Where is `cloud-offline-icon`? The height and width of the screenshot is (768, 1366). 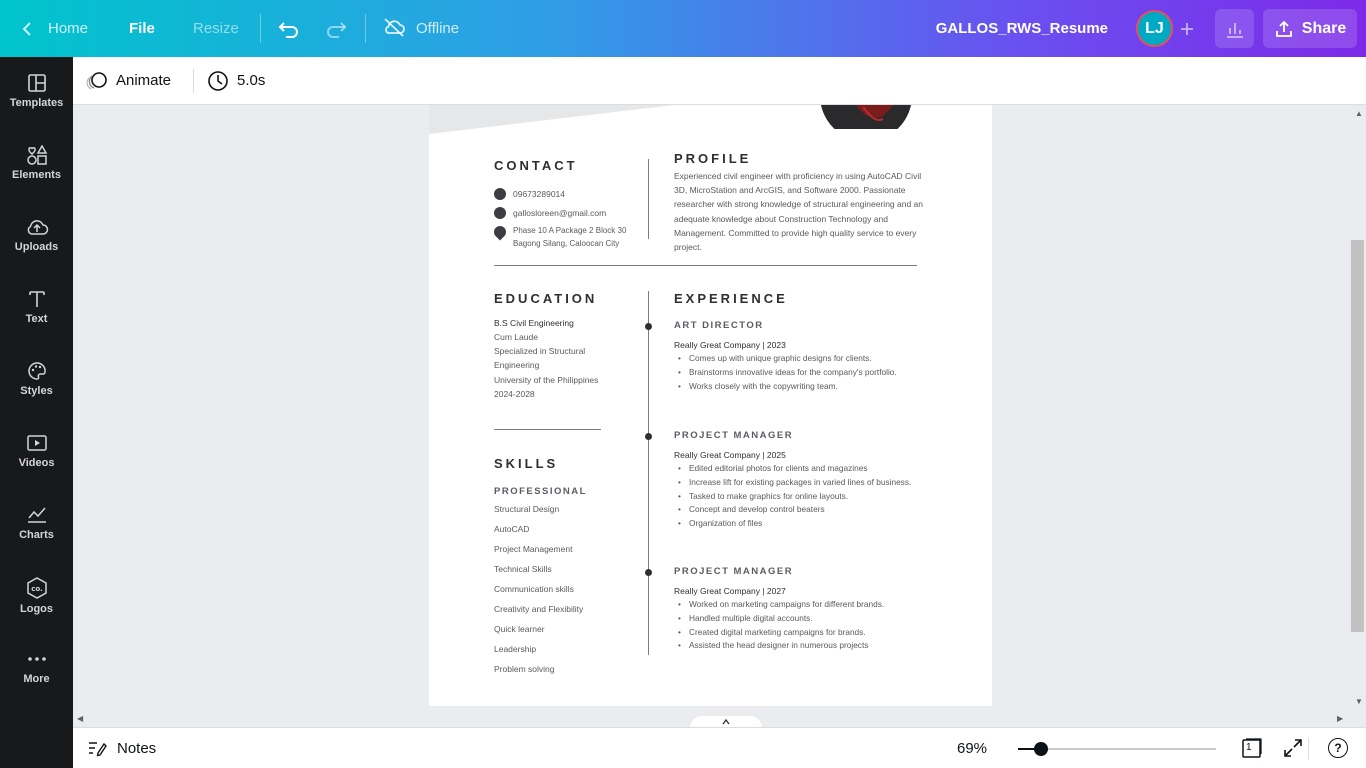
cloud-offline-icon is located at coordinates (394, 29).